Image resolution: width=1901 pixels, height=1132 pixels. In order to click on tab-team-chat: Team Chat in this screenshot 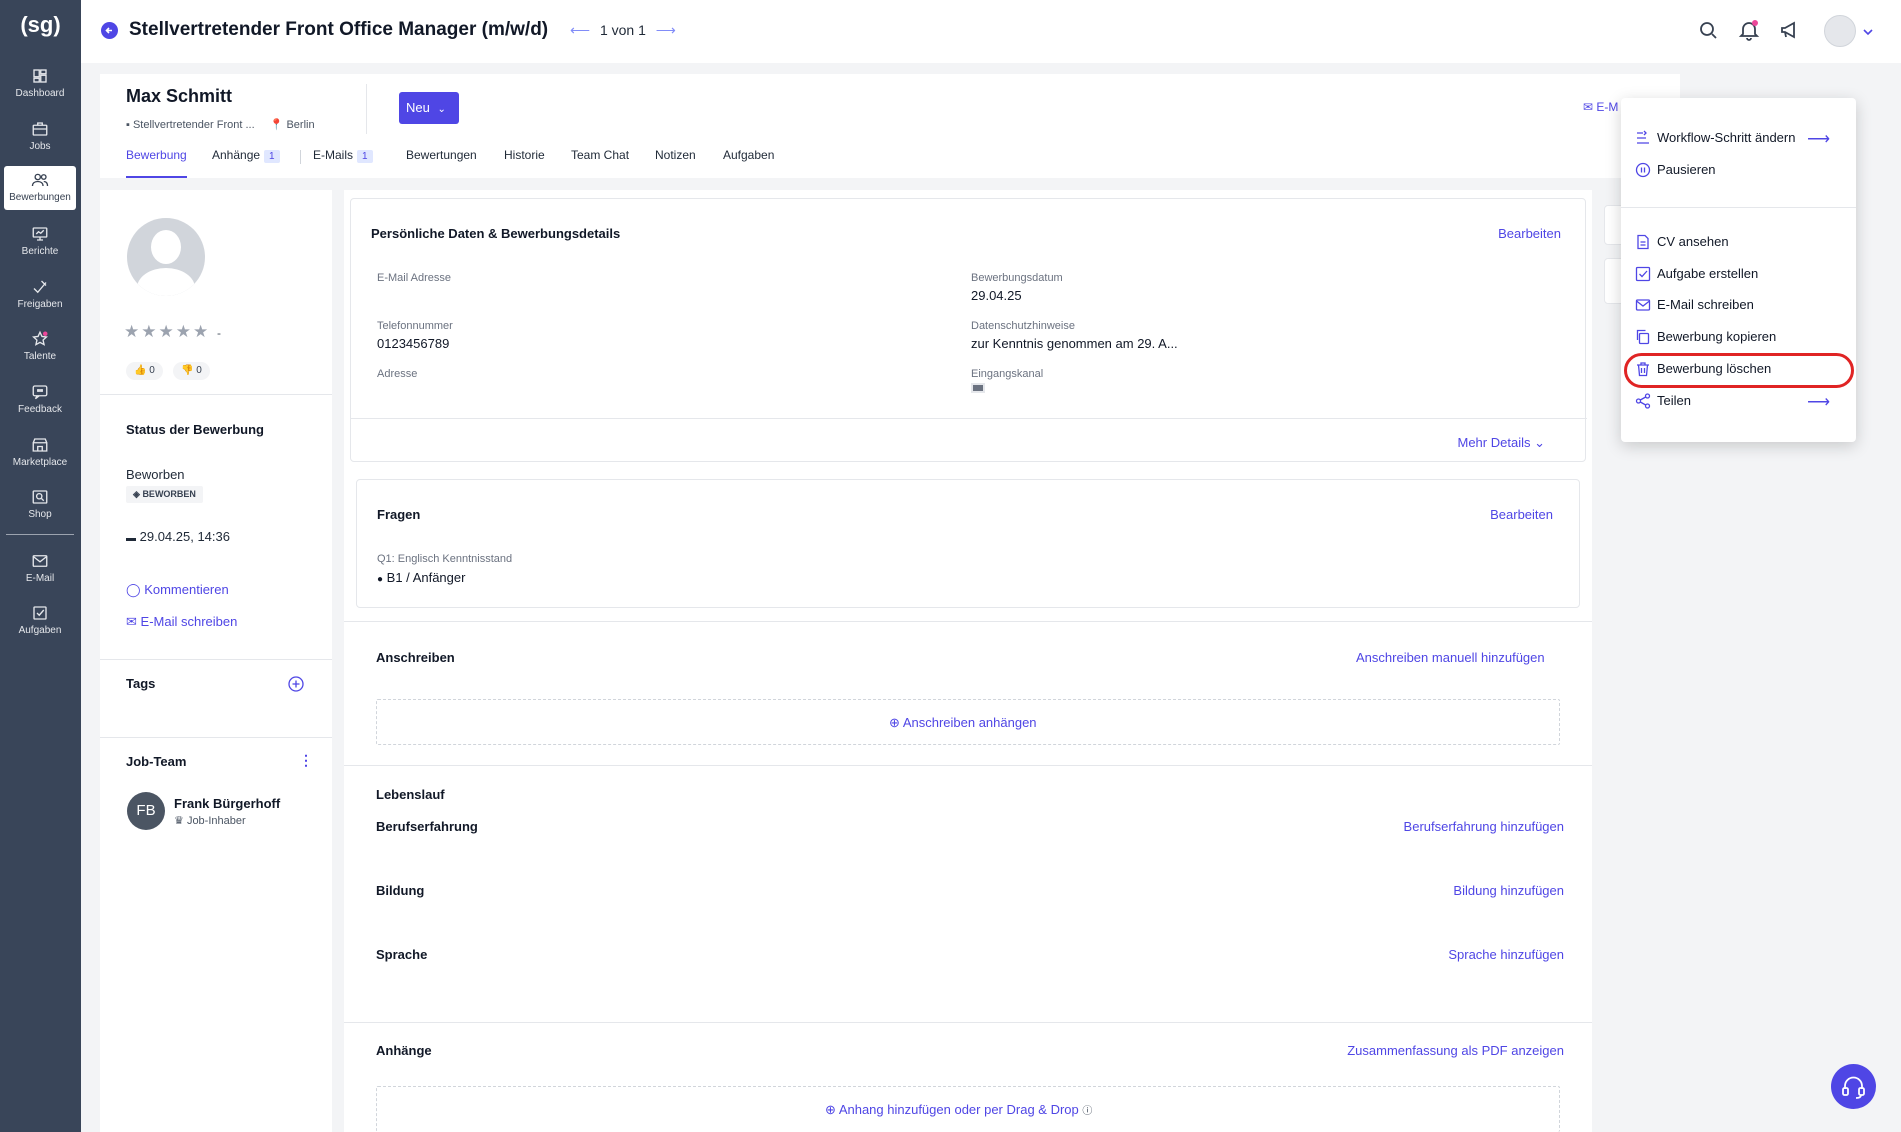, I will do `click(600, 163)`.